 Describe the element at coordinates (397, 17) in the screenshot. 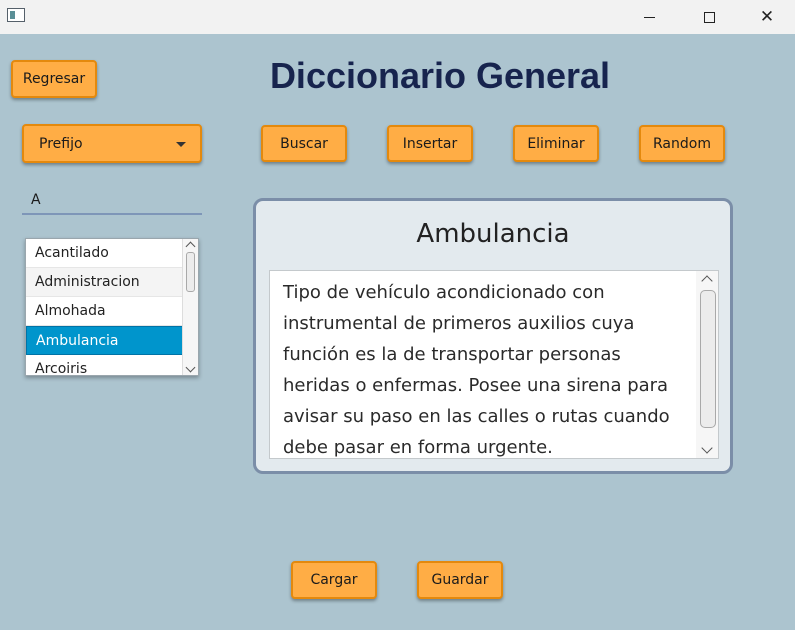

I see `window-title-bar: ✕` at that location.